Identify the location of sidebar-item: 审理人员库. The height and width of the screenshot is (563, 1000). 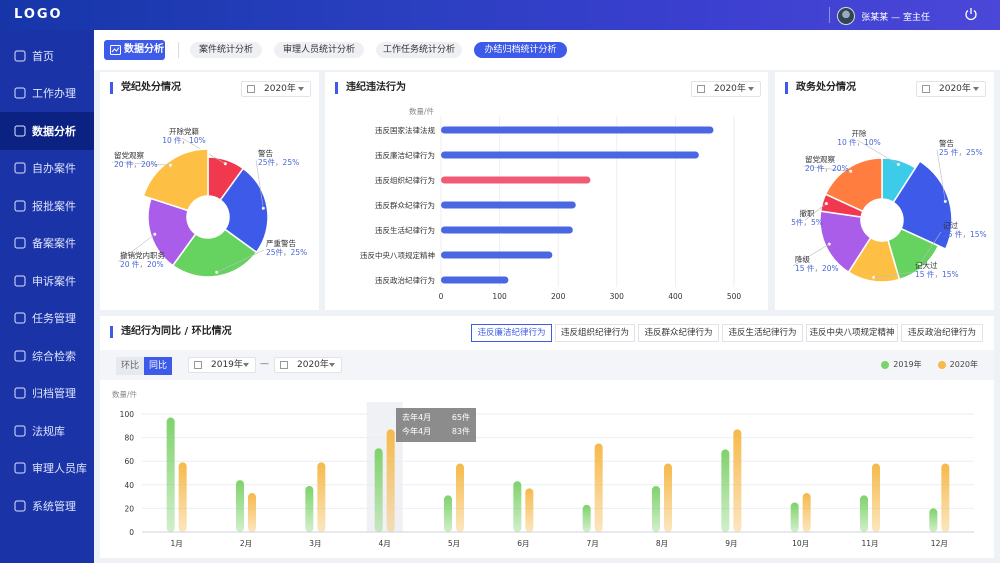
(47, 469).